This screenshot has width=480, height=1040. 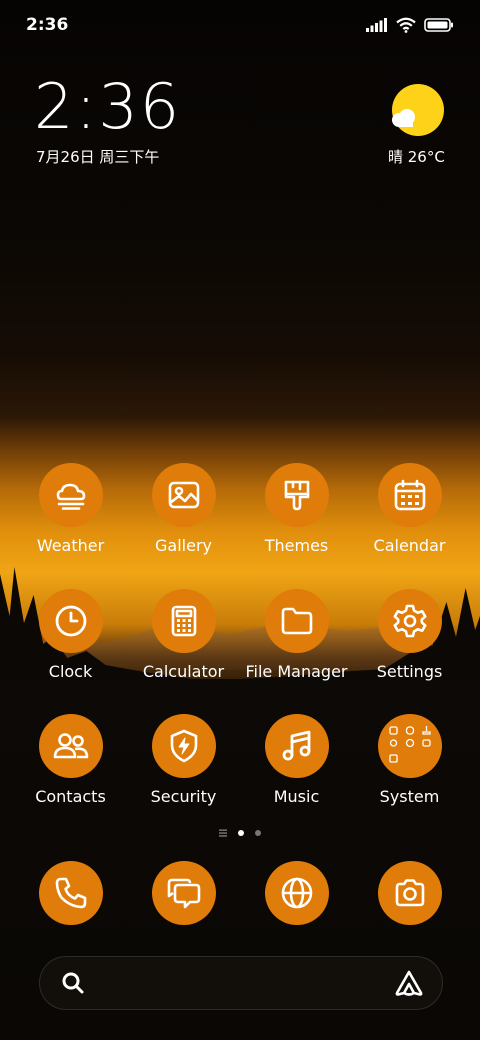 What do you see at coordinates (70, 746) in the screenshot?
I see `contacts-icon` at bounding box center [70, 746].